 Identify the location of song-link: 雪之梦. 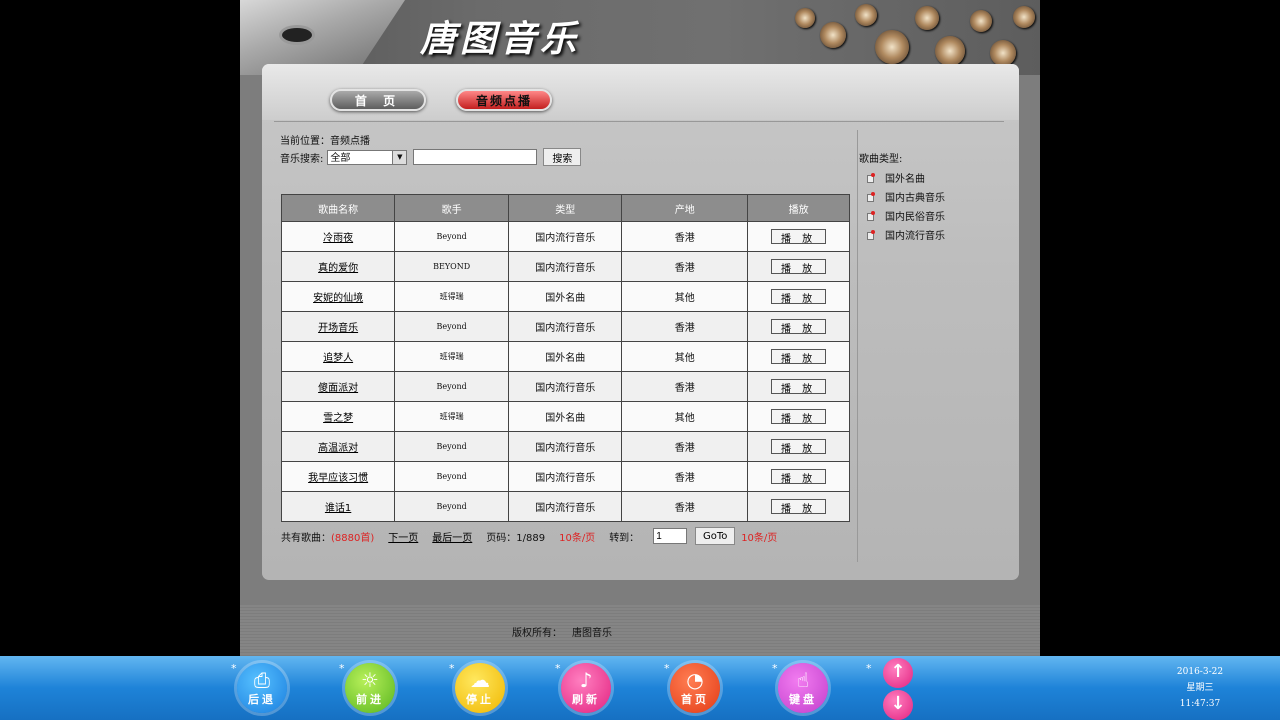
(338, 418).